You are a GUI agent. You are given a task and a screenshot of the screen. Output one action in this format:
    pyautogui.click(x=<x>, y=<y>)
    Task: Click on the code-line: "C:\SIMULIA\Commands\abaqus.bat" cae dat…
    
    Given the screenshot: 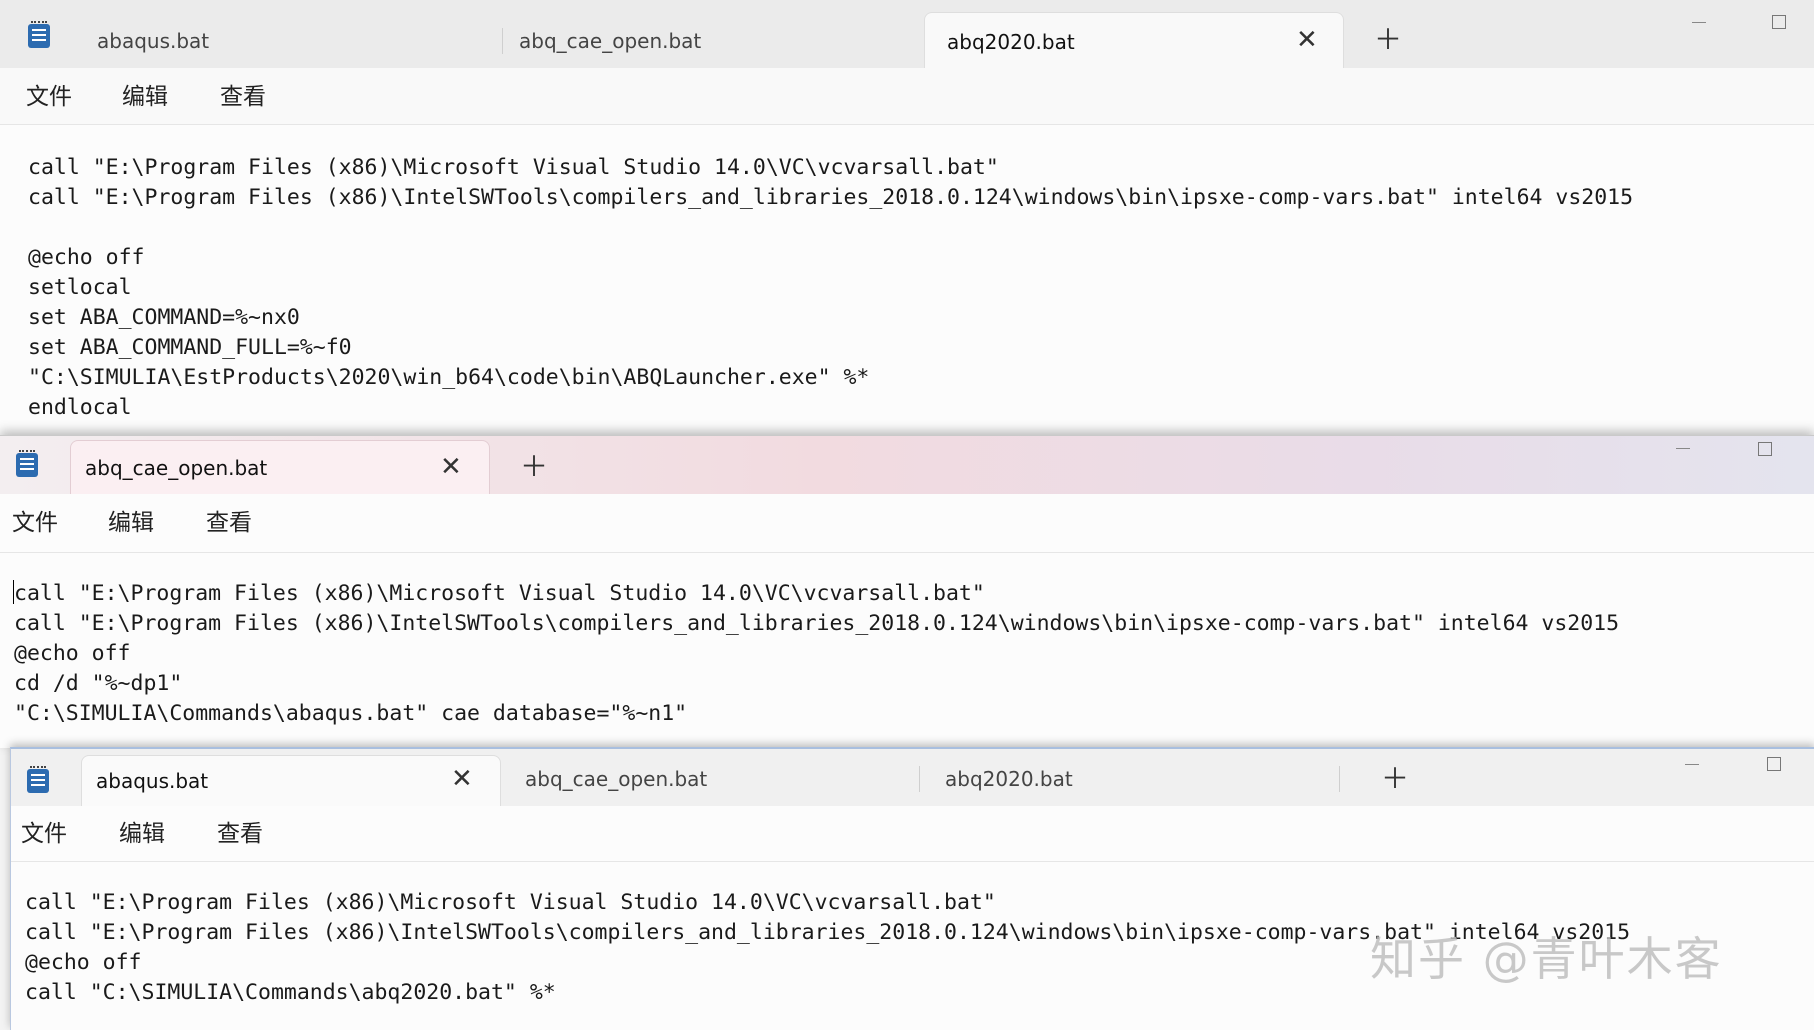 What is the action you would take?
    pyautogui.click(x=351, y=713)
    